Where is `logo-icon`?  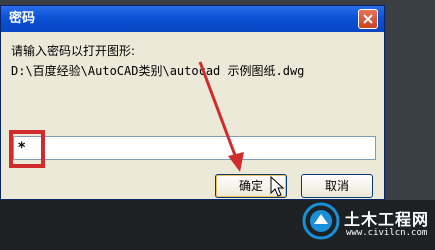
logo-icon is located at coordinates (321, 221).